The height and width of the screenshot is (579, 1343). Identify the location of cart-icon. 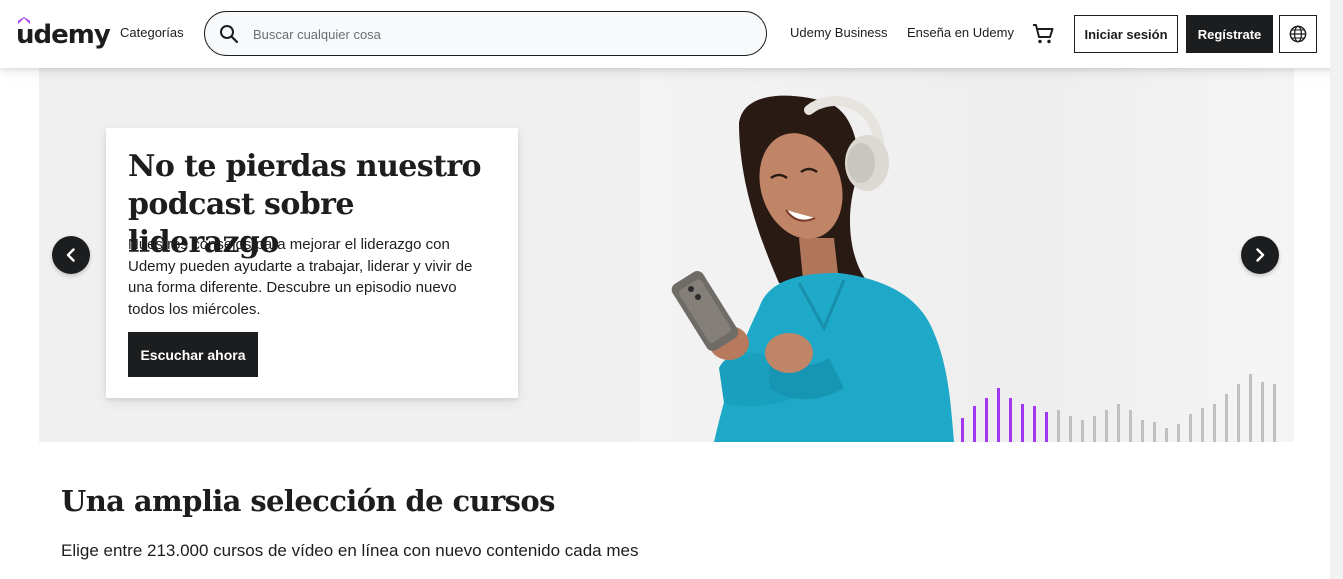
(1043, 34).